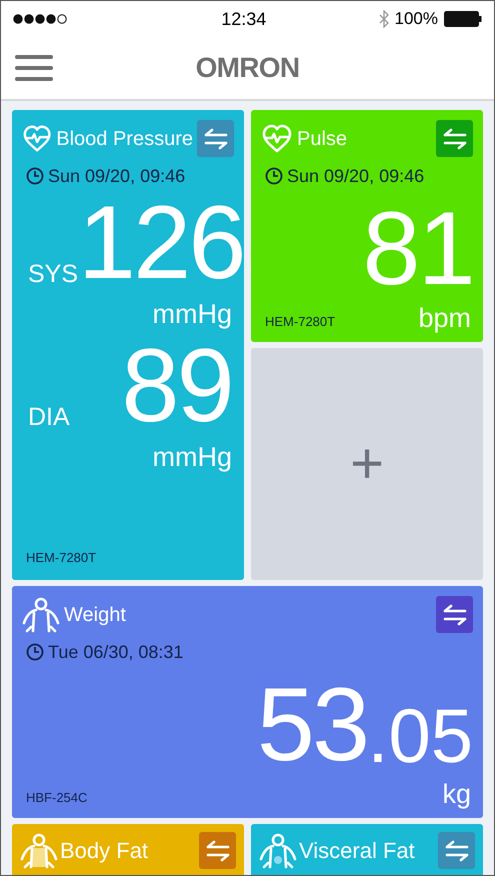  Describe the element at coordinates (248, 68) in the screenshot. I see `brand-logo: OMRON` at that location.